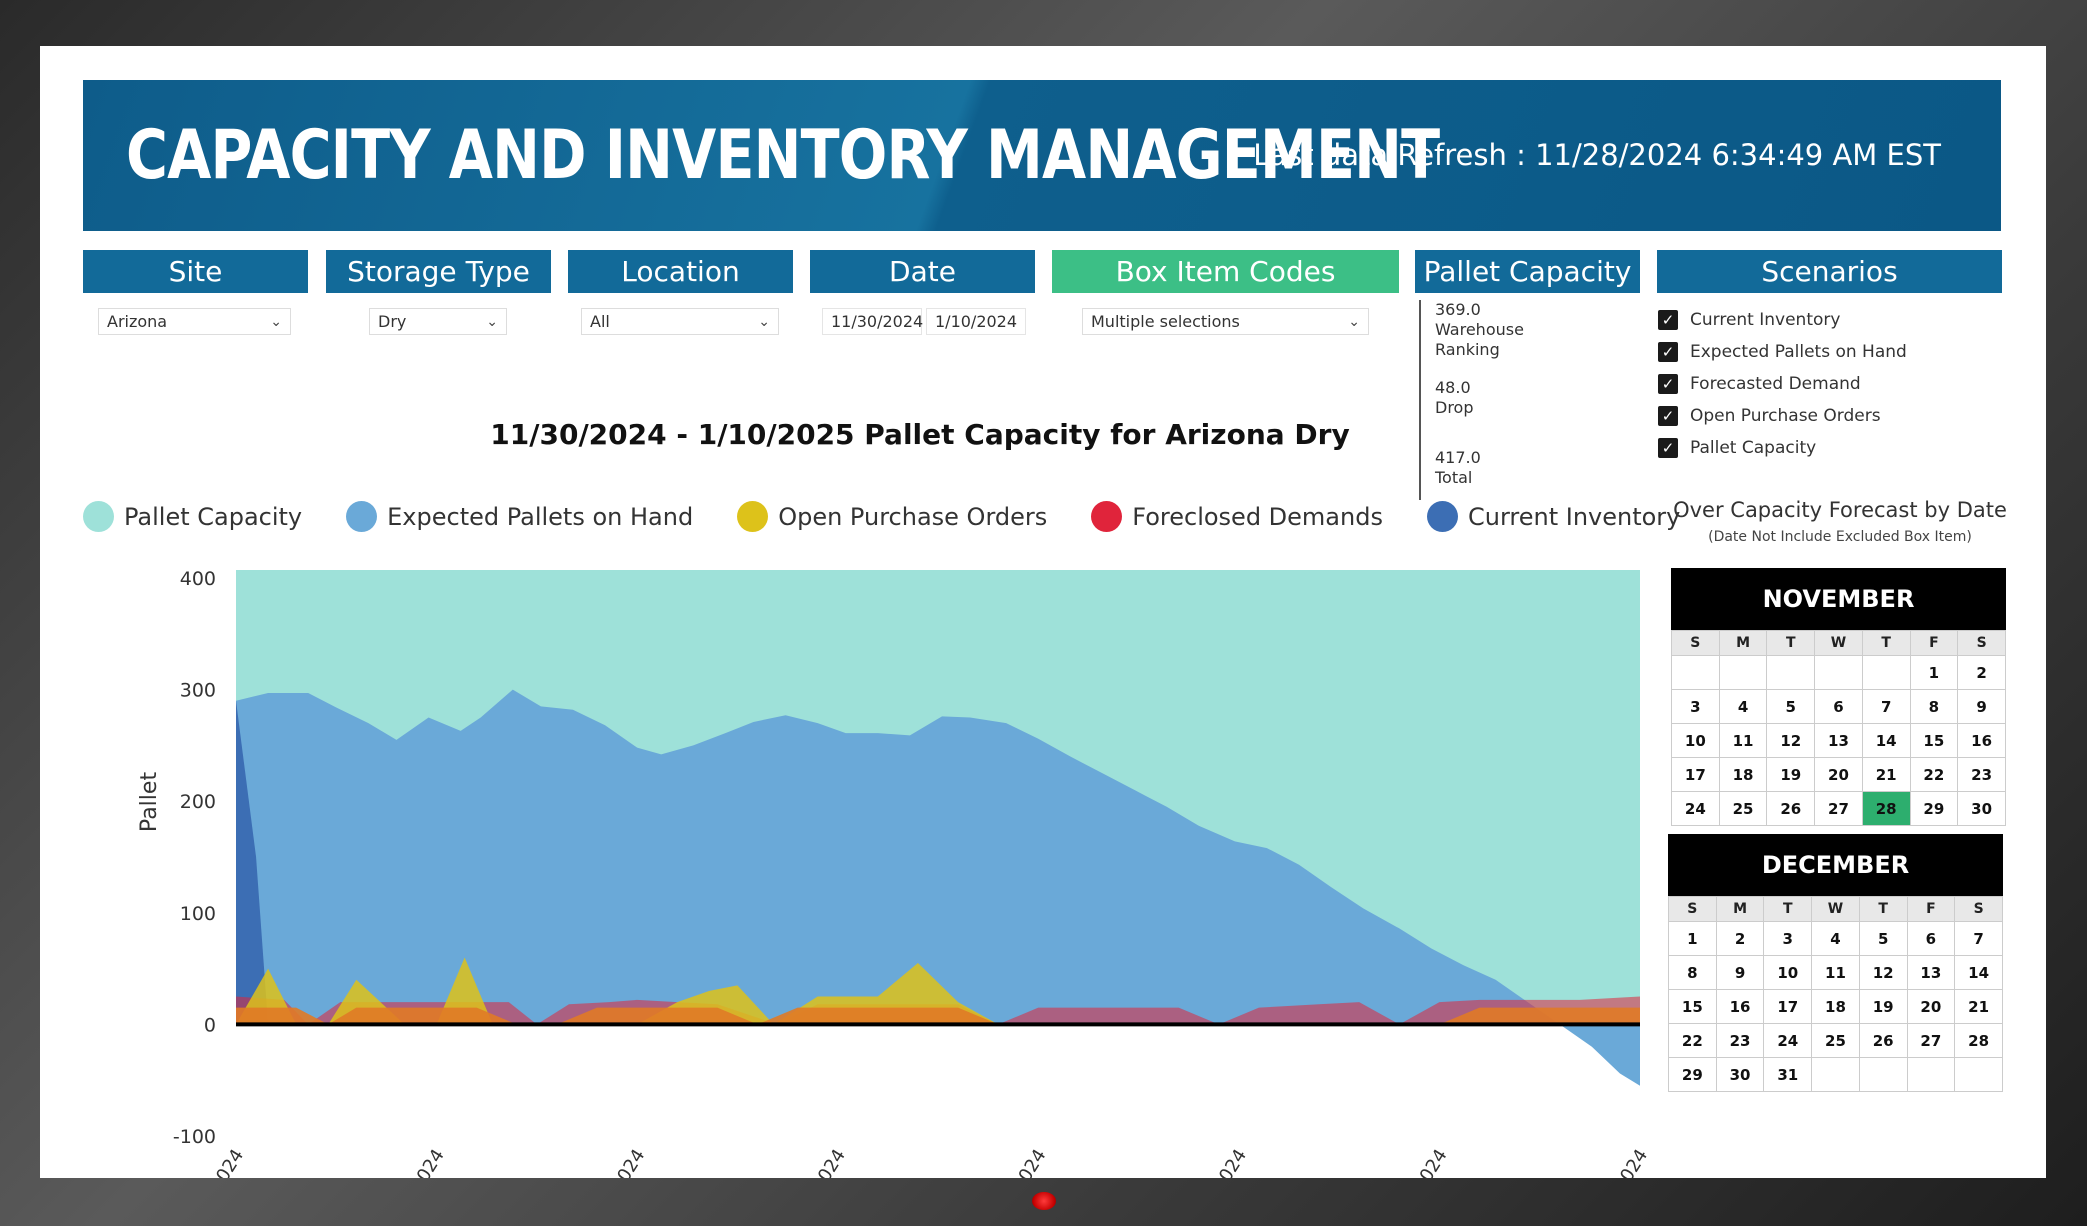 The height and width of the screenshot is (1226, 2087). I want to click on y-tick-label: 400, so click(198, 579).